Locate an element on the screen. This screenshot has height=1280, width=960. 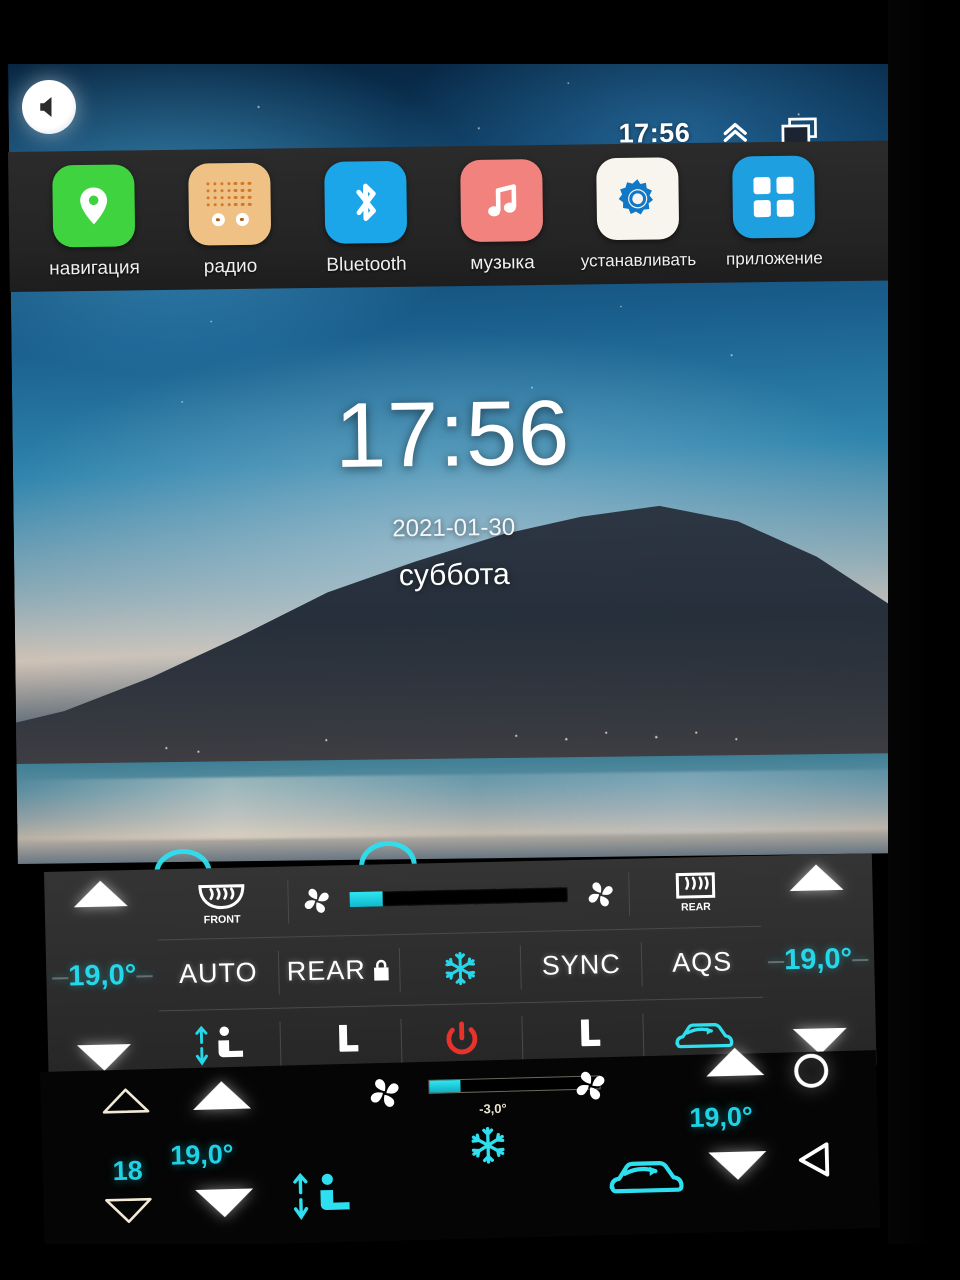
app-settings: устанавливать is located at coordinates (637, 214).